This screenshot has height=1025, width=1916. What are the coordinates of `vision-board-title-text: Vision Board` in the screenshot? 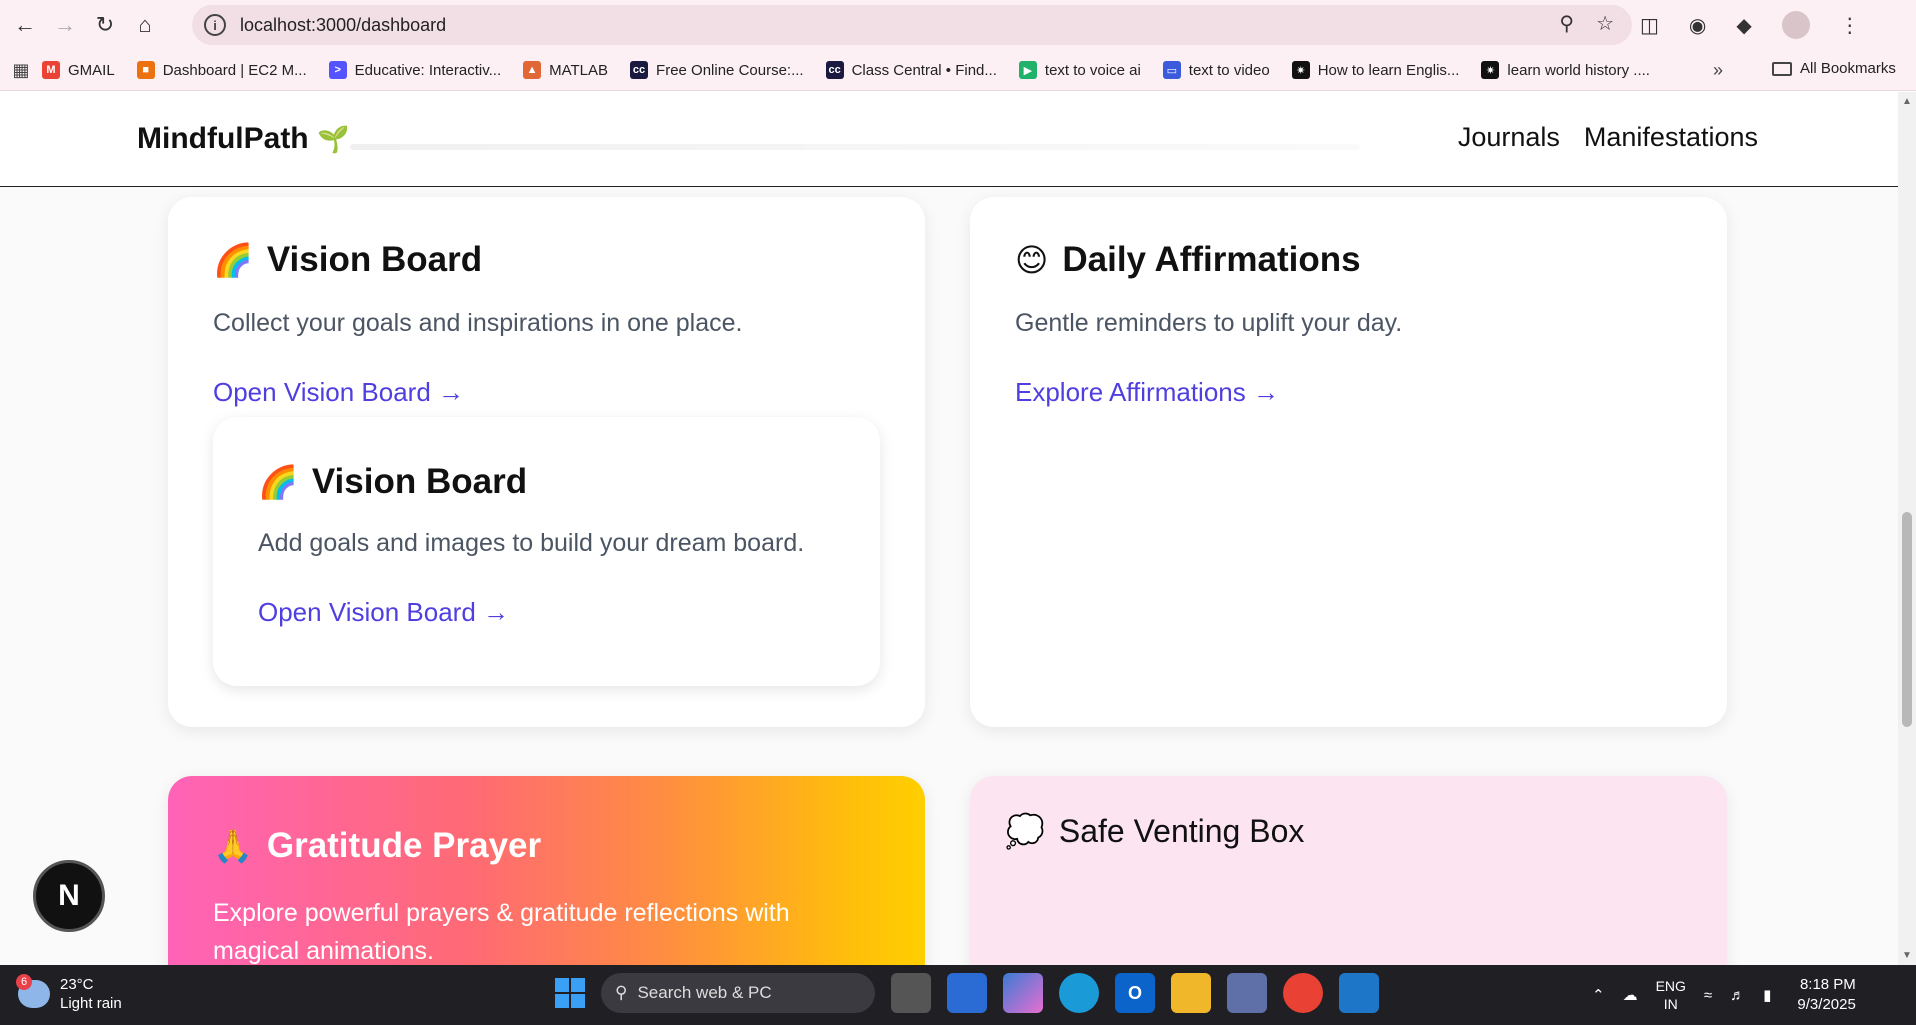 It's located at (374, 259).